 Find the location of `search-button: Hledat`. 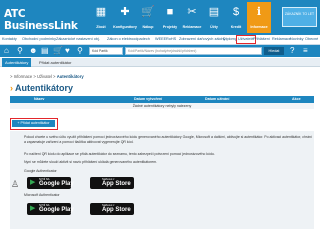

search-button: Hledat is located at coordinates (274, 51).